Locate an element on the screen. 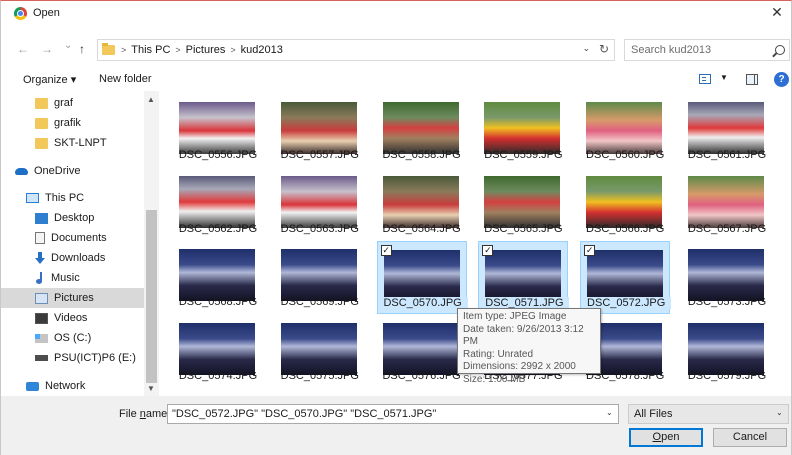  file-tile: DSC_0575.JPG is located at coordinates (320, 351).